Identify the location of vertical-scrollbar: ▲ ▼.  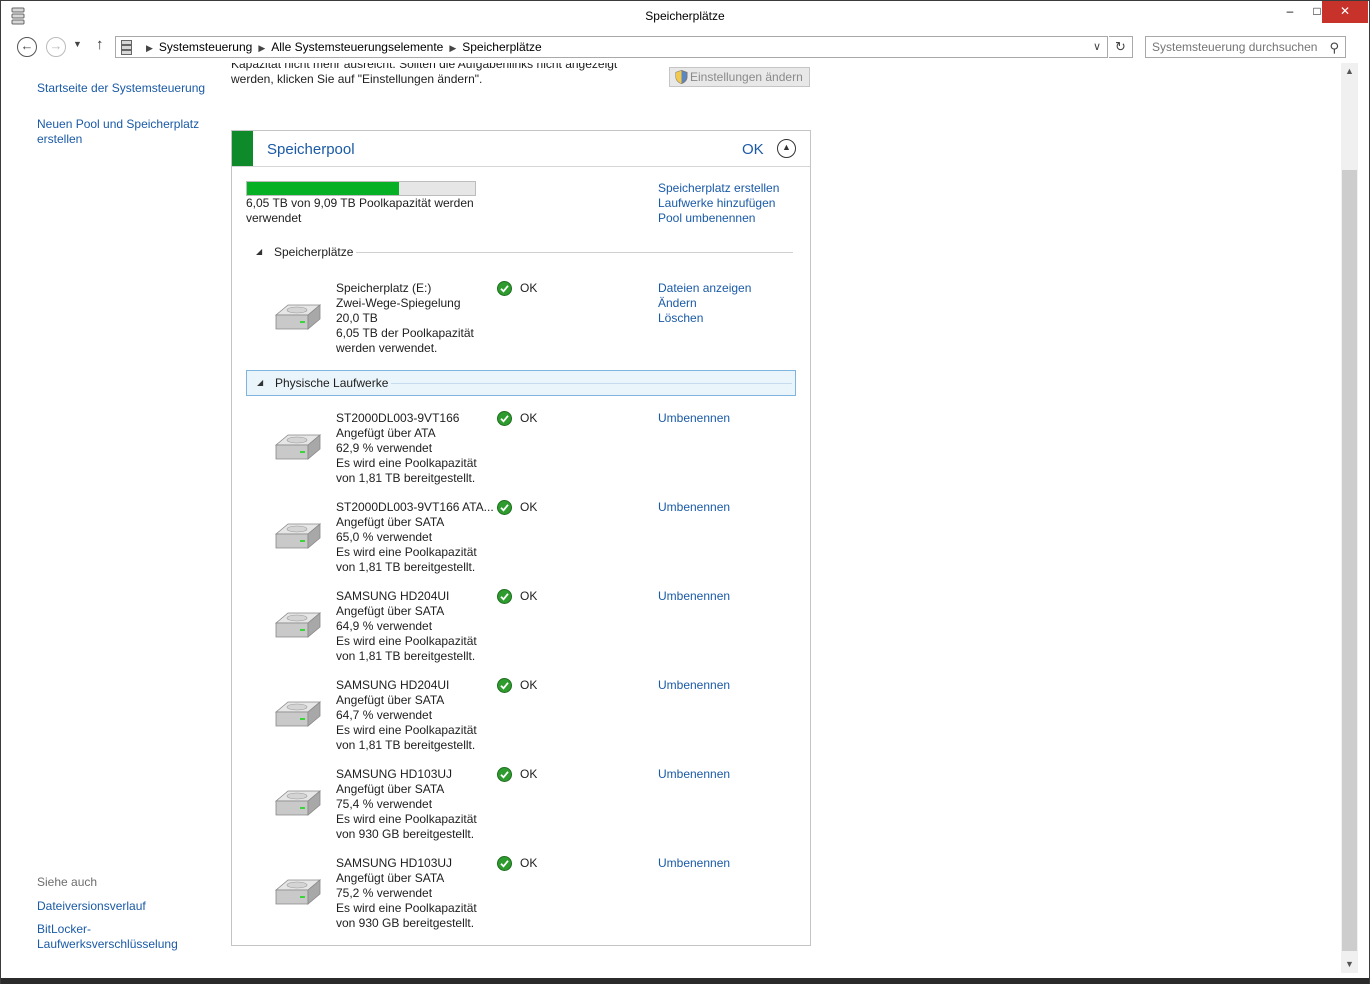
(1349, 518).